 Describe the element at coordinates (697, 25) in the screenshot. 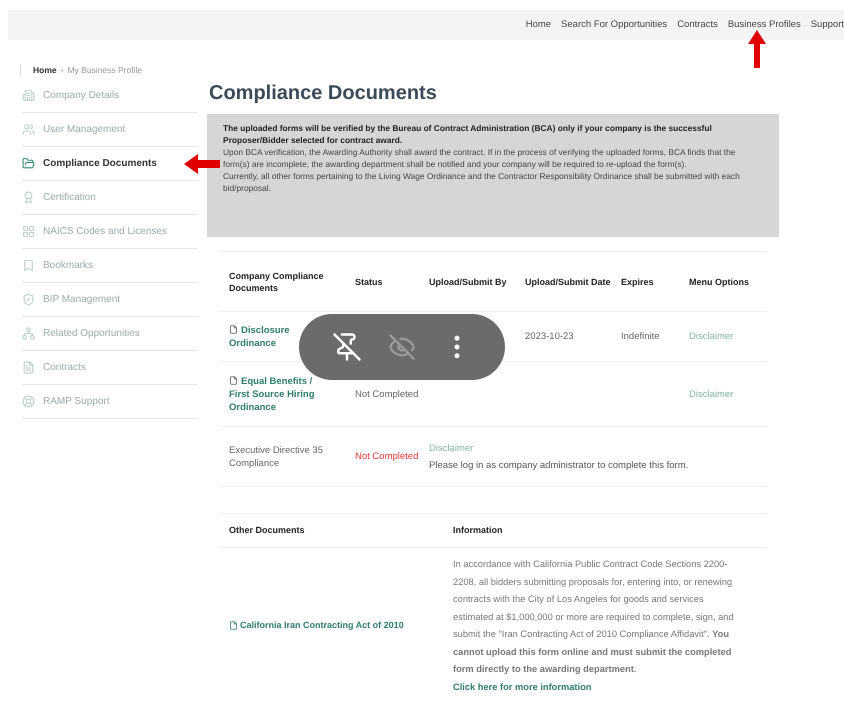

I see `nav-link: Contracts` at that location.